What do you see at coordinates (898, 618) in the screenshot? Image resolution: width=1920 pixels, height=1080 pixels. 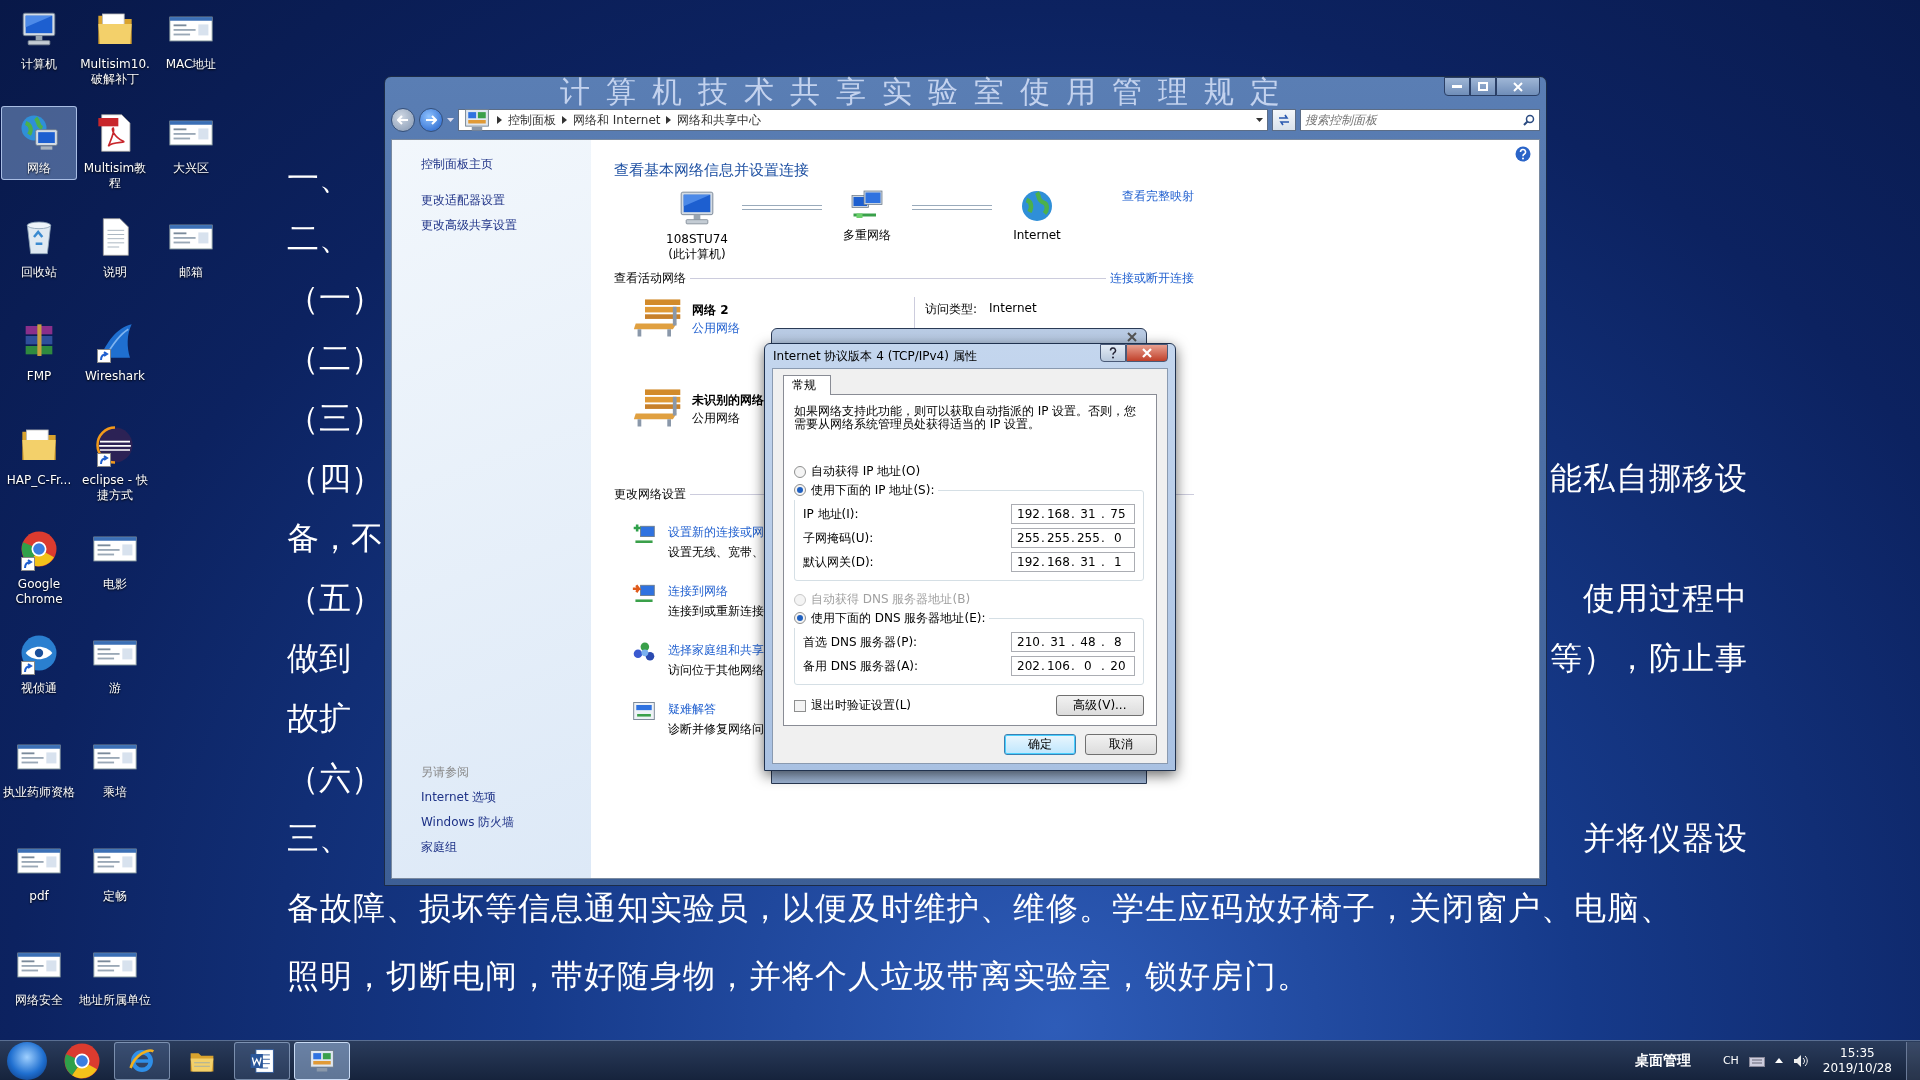 I see `radio-label: 使用下面的 DNS 服务器地址(E):` at bounding box center [898, 618].